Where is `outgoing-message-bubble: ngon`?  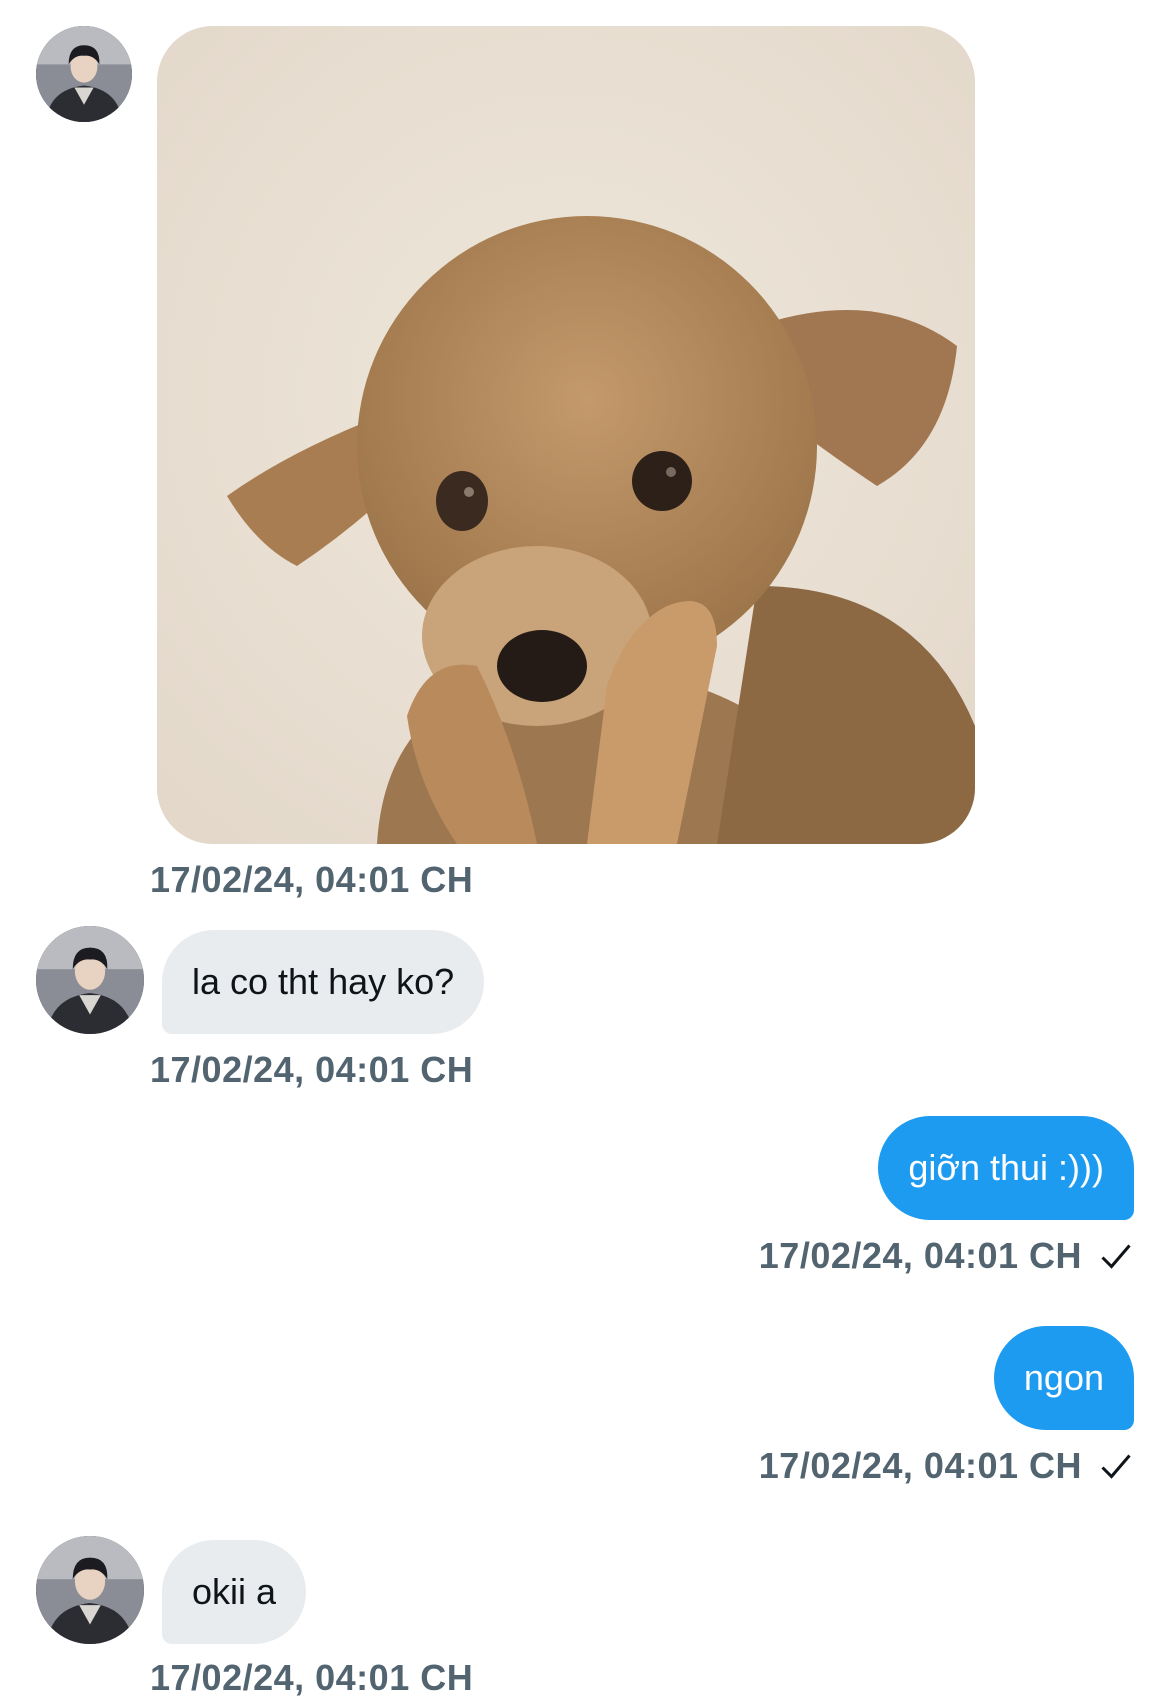
outgoing-message-bubble: ngon is located at coordinates (1063, 1378).